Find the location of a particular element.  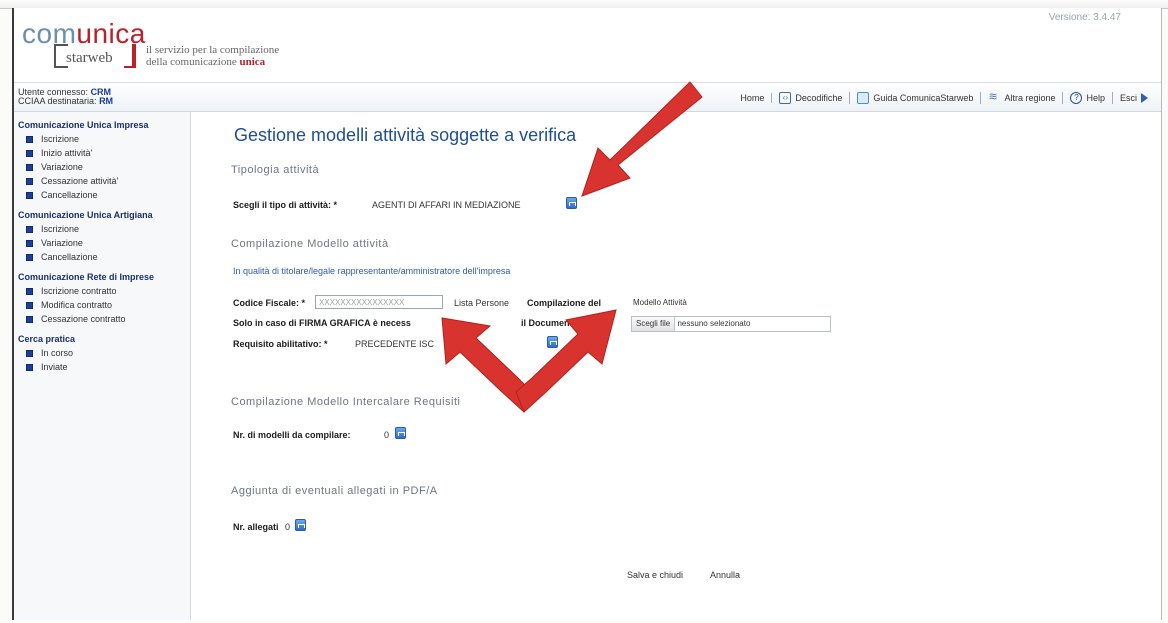

codice-fiscale-input: XXXXXXXXXXXXXXXX is located at coordinates (379, 302).